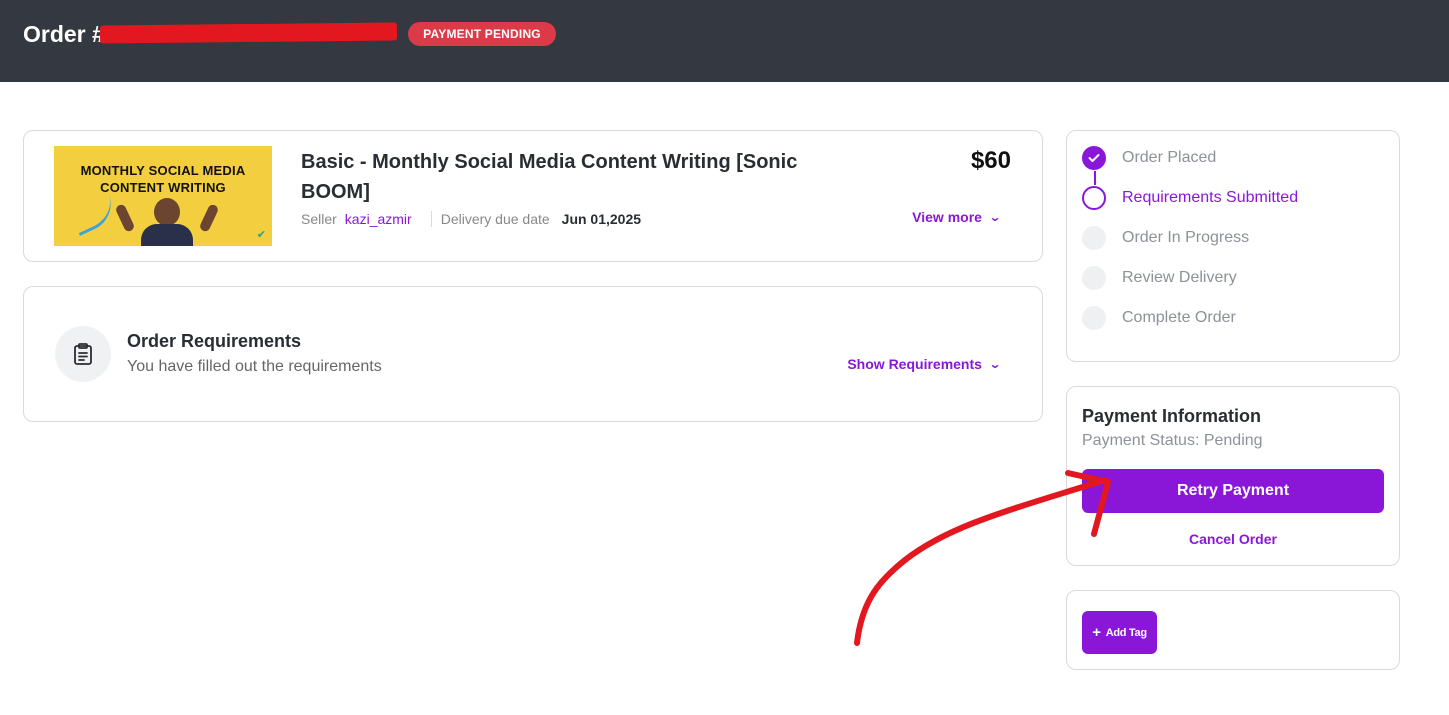 The image size is (1449, 715). What do you see at coordinates (254, 366) in the screenshot?
I see `requirements-subtitle: You have filled out the requirements` at bounding box center [254, 366].